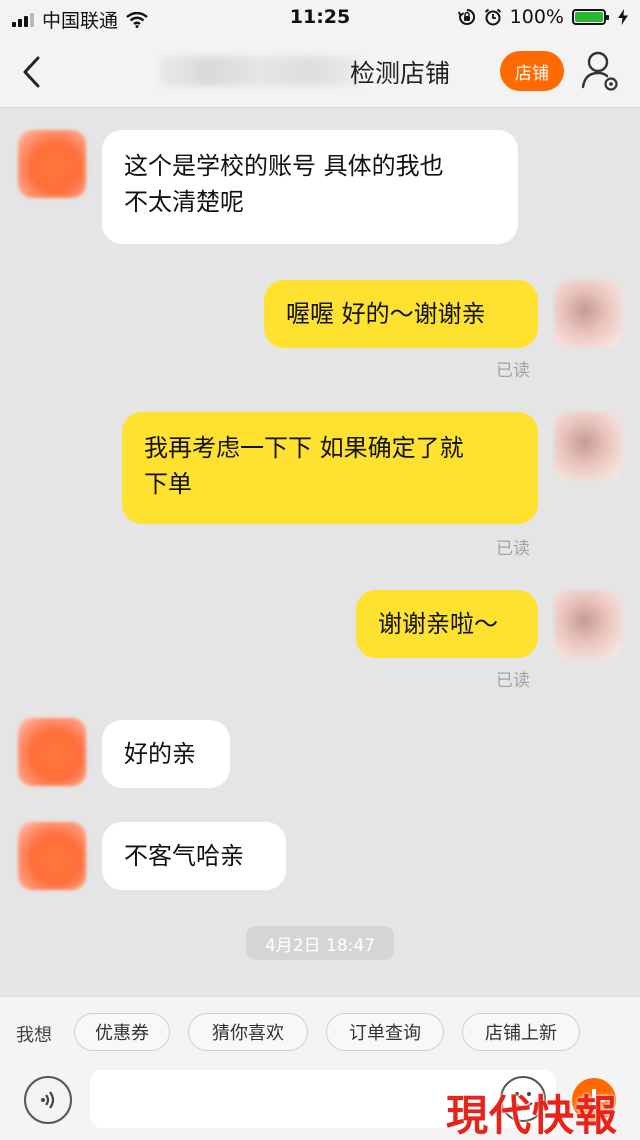 This screenshot has height=1140, width=640. I want to click on profile-button, so click(600, 71).